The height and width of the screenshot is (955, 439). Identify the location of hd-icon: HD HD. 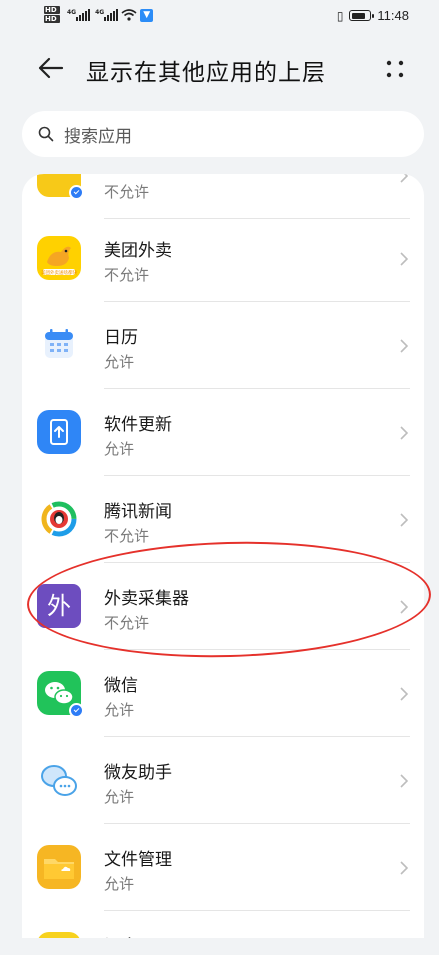
(53, 15).